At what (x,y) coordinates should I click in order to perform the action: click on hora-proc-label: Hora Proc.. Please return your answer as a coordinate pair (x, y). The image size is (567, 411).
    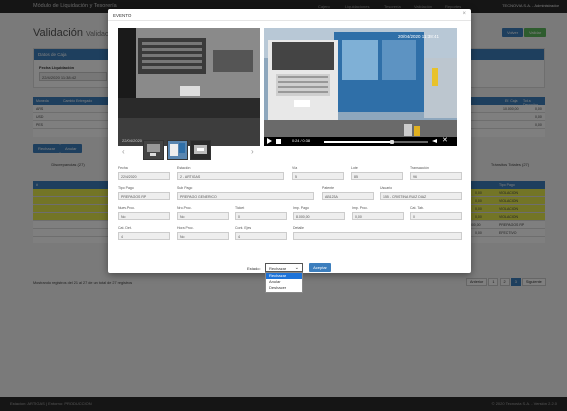
    Looking at the image, I should click on (185, 228).